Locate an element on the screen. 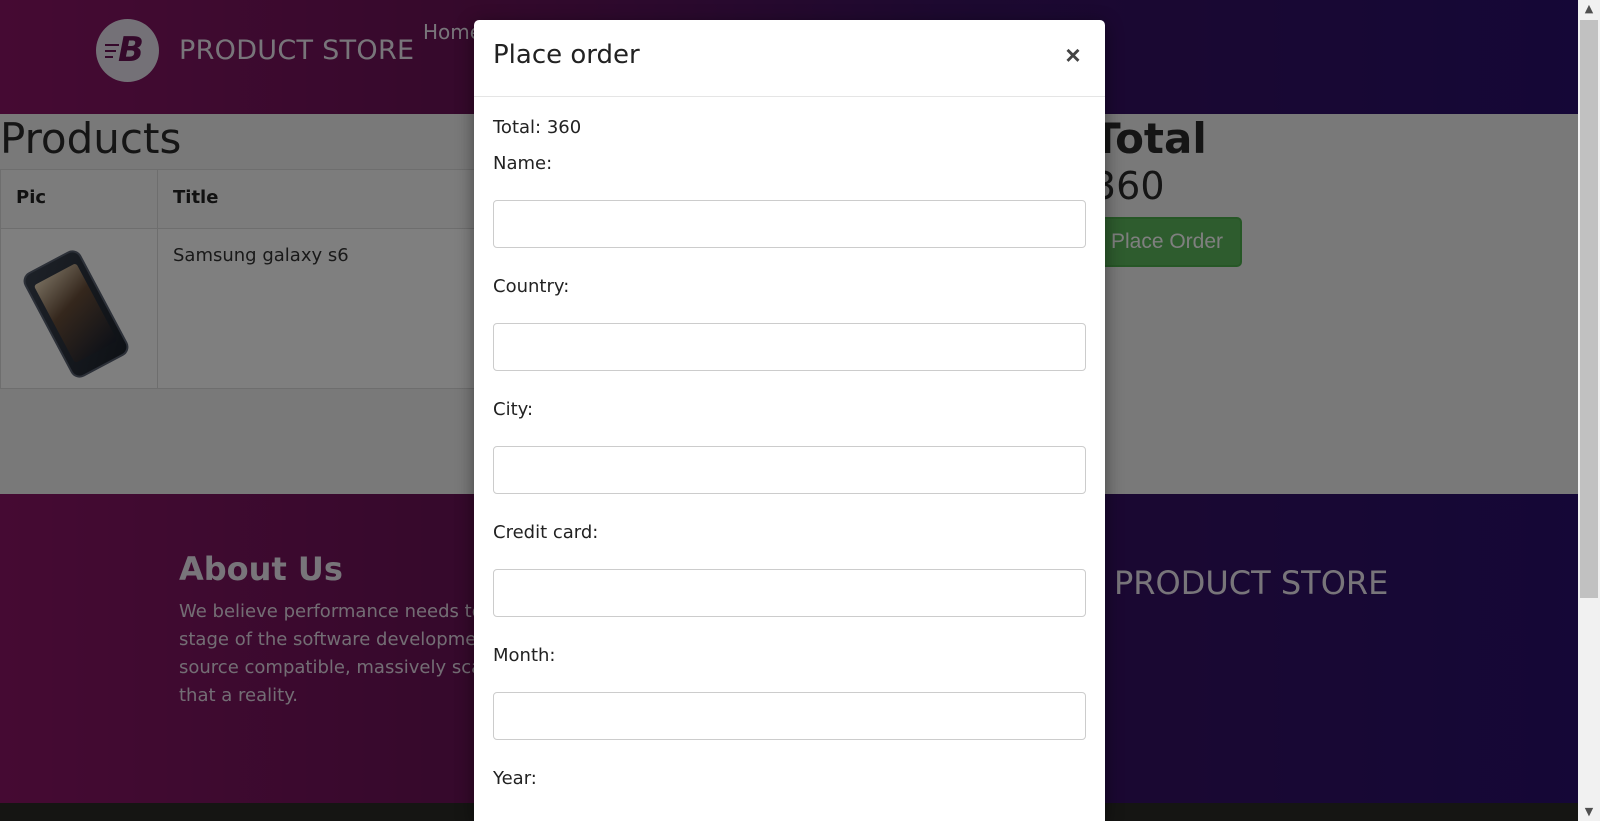 The width and height of the screenshot is (1600, 821). page-scrollbar: ▲ ▼ is located at coordinates (1589, 410).